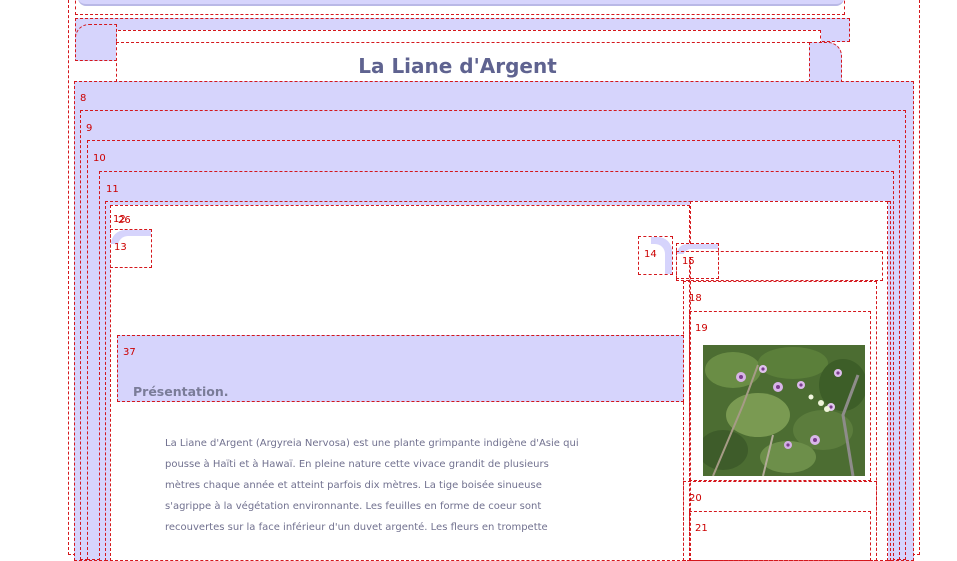 This screenshot has width=957, height=561. What do you see at coordinates (650, 254) in the screenshot?
I see `label-14: 14` at bounding box center [650, 254].